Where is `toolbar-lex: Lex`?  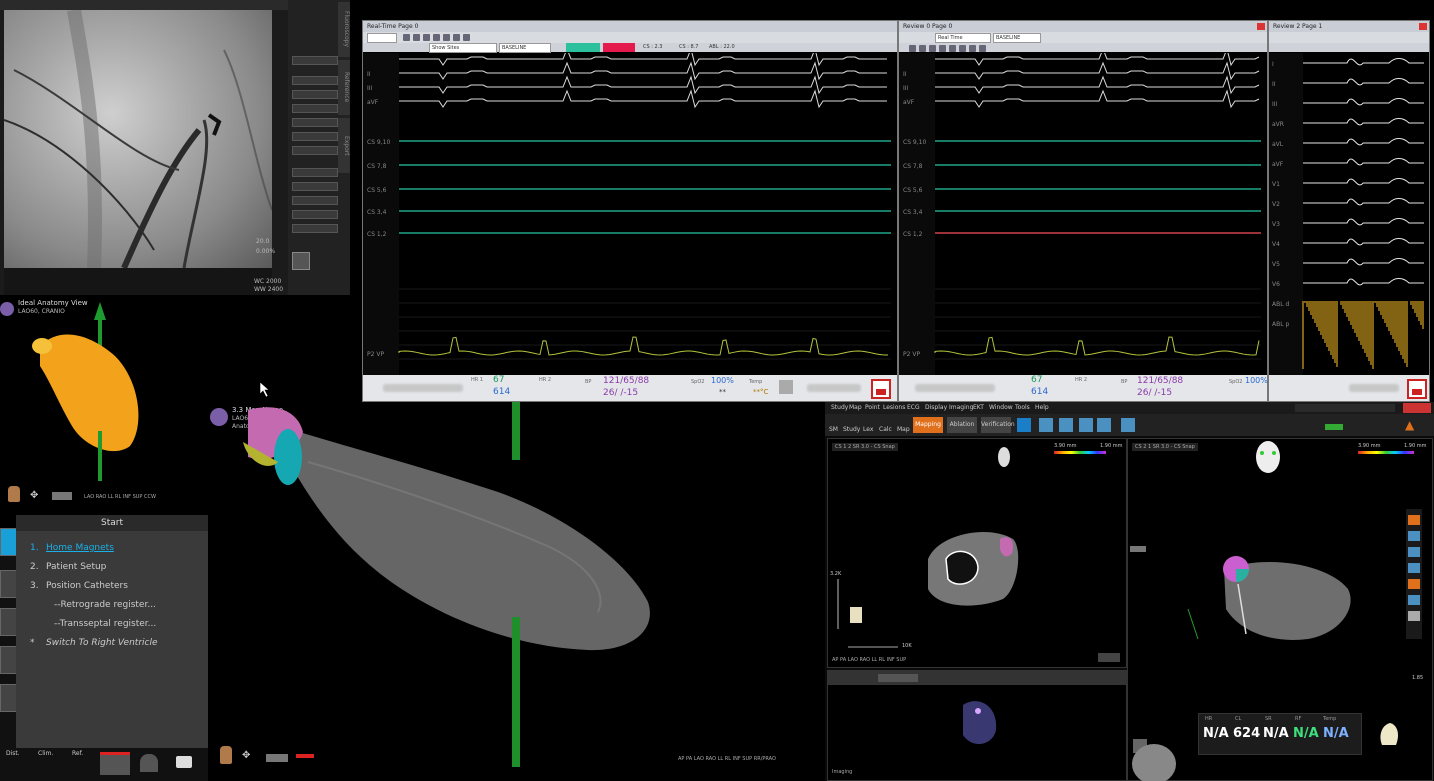 toolbar-lex: Lex is located at coordinates (868, 429).